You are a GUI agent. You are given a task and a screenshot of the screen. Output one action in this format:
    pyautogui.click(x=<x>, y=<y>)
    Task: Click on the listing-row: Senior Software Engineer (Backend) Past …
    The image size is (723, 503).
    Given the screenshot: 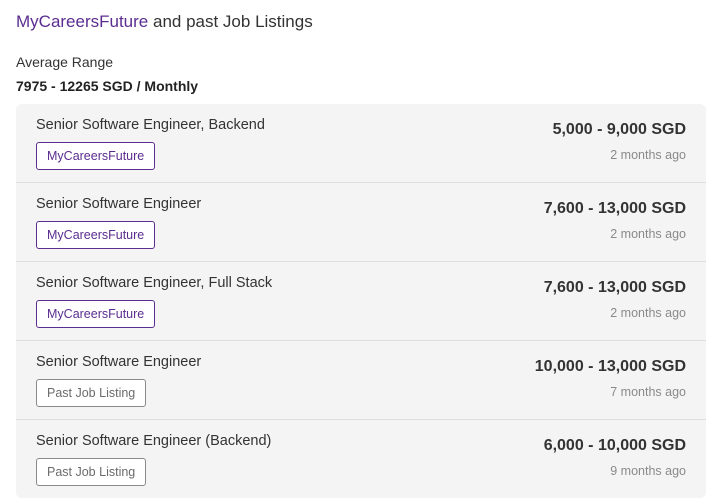 What is the action you would take?
    pyautogui.click(x=361, y=459)
    